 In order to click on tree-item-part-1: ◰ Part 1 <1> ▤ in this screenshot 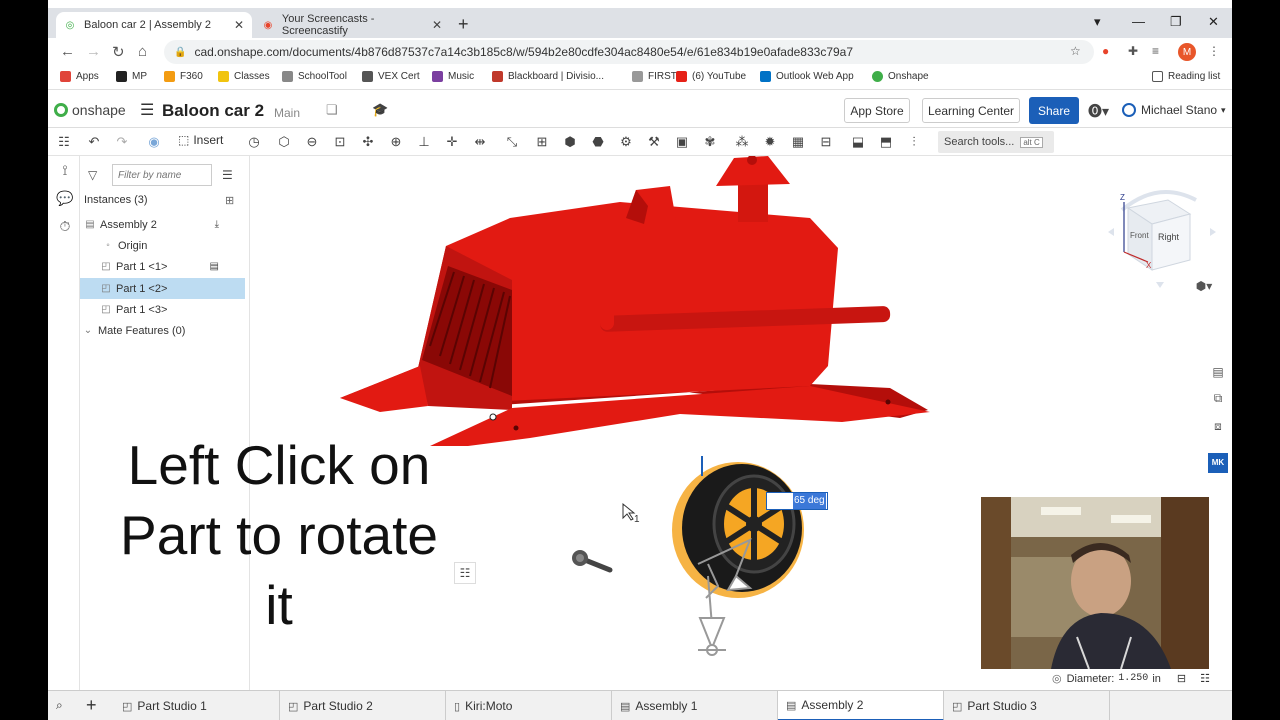, I will do `click(162, 266)`.